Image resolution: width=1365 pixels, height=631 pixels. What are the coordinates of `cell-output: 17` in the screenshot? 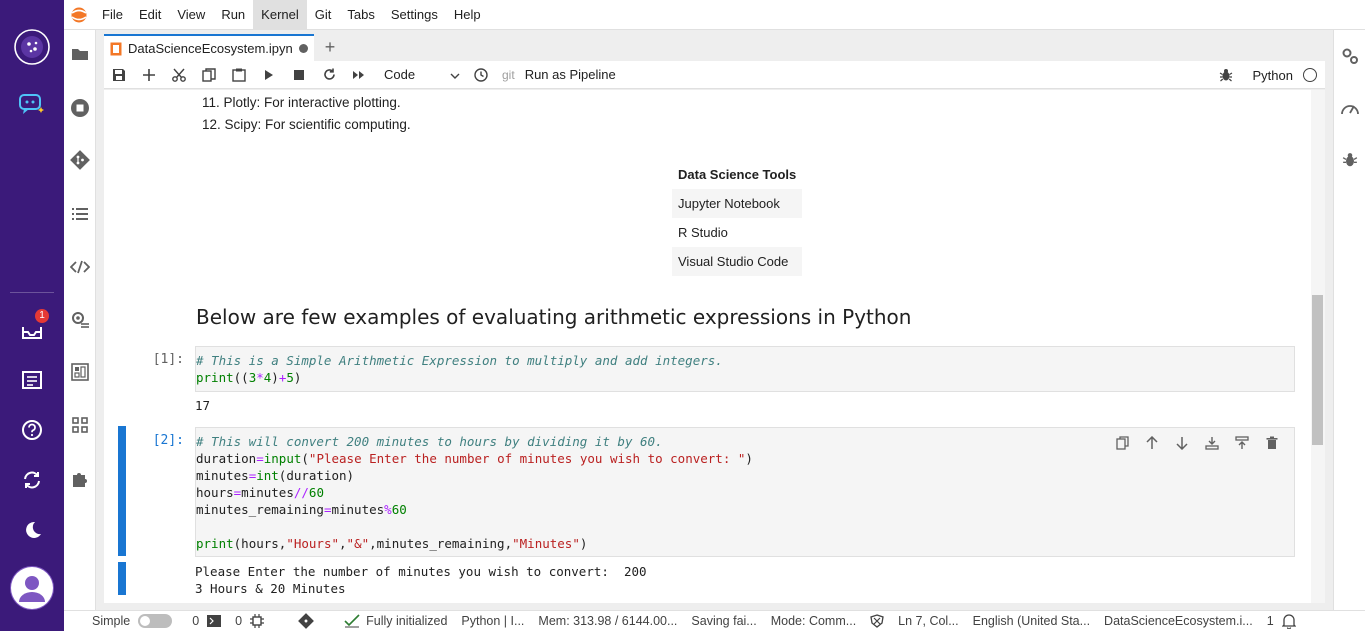 It's located at (203, 405).